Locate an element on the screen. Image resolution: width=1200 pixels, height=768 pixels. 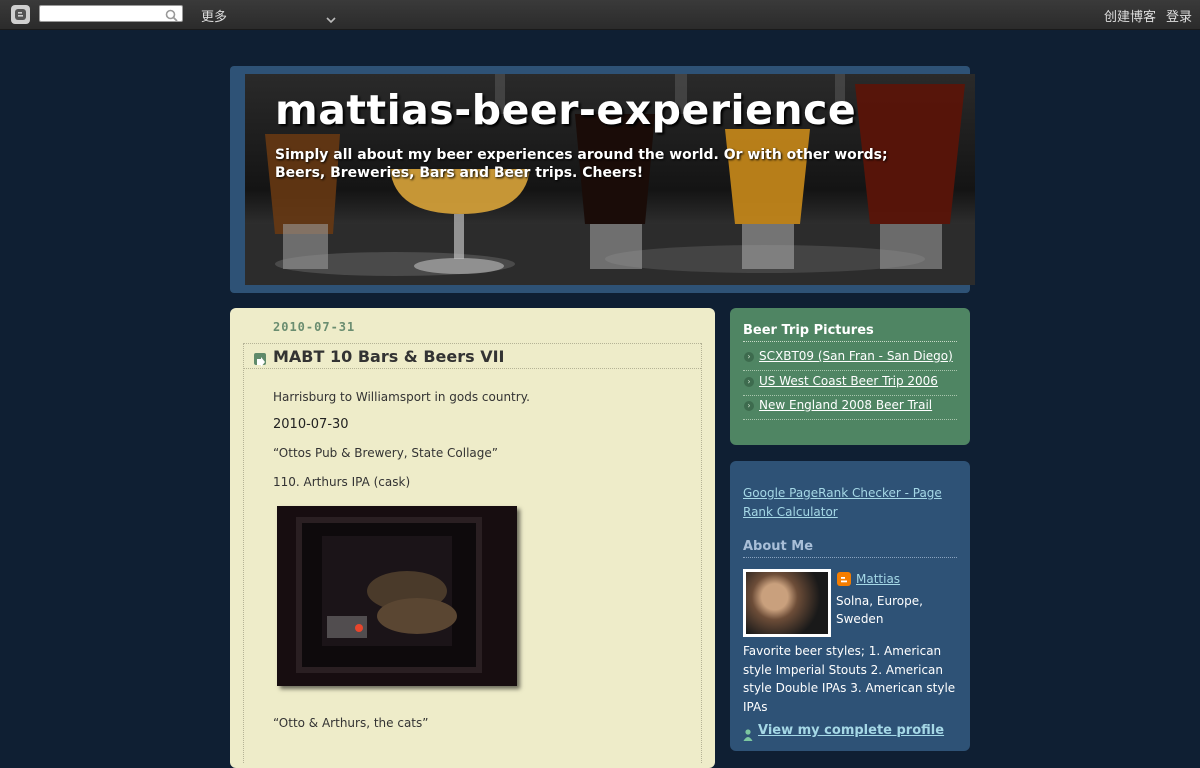
arrow-right-icon is located at coordinates (260, 360).